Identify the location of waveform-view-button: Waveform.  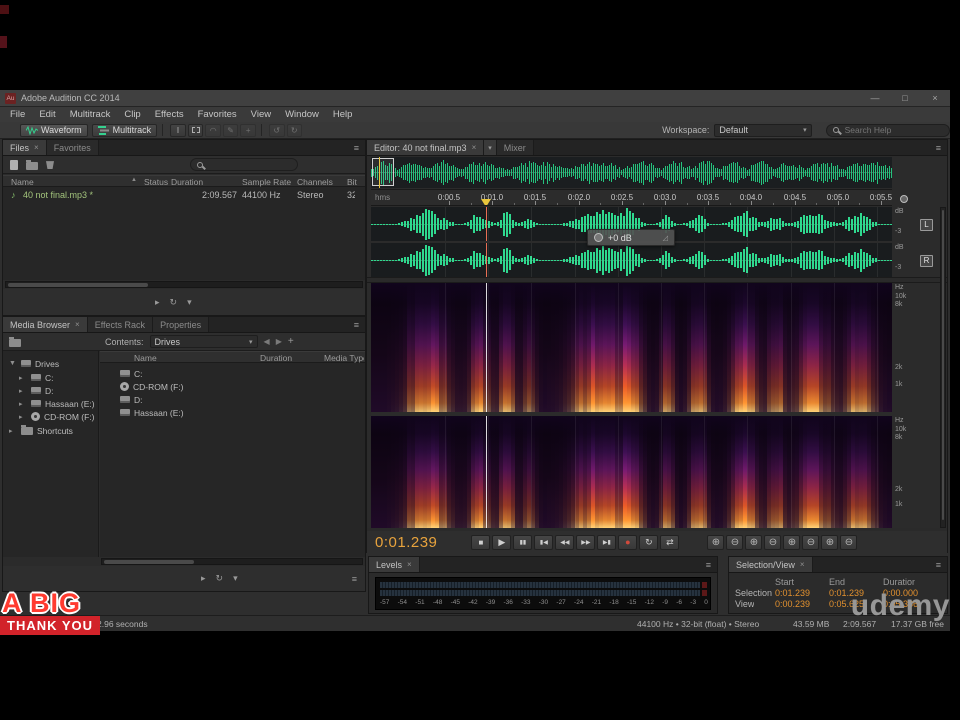
(54, 130).